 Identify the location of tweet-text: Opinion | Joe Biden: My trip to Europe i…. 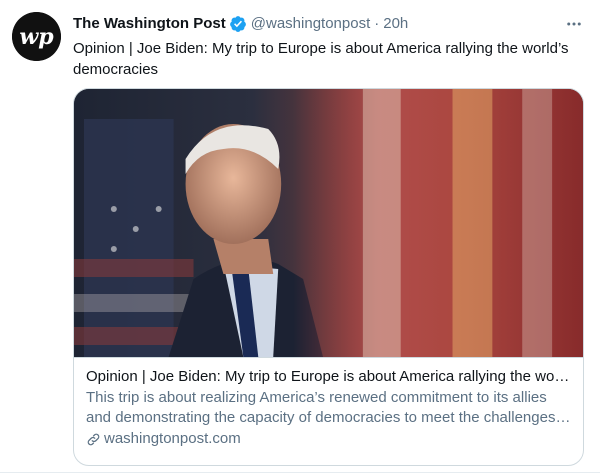
(321, 59).